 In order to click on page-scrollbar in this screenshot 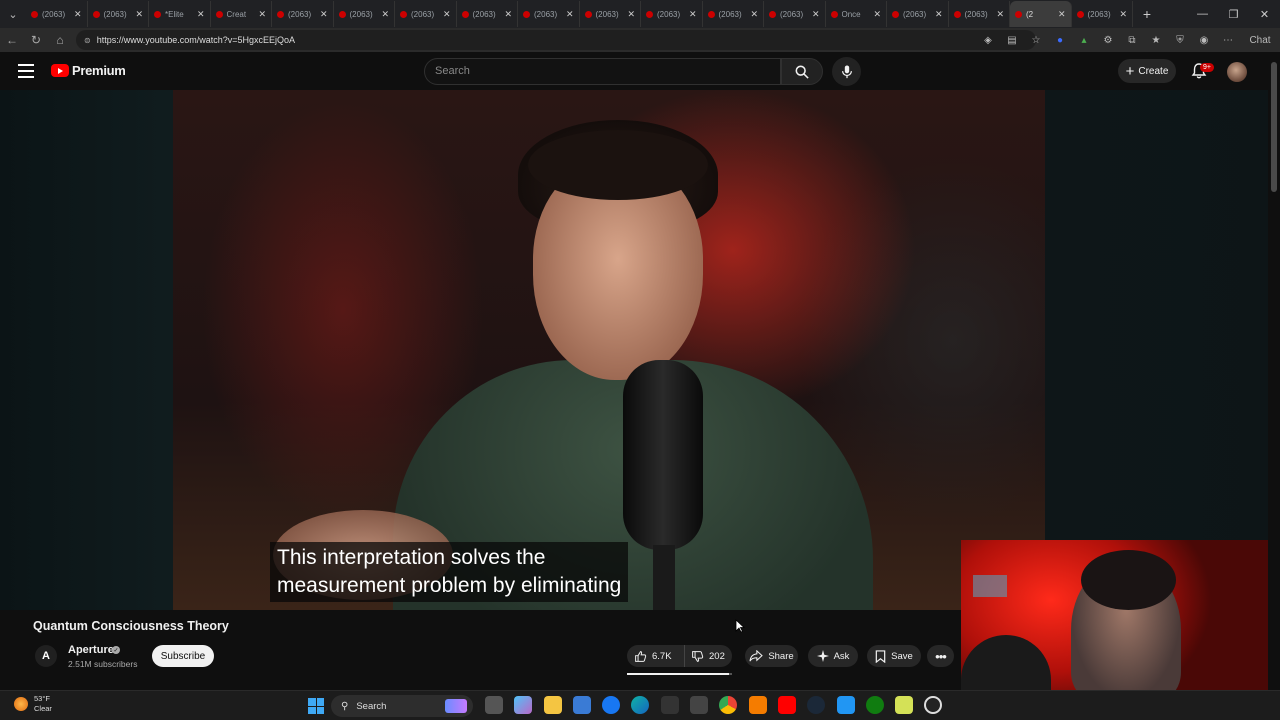, I will do `click(1274, 371)`.